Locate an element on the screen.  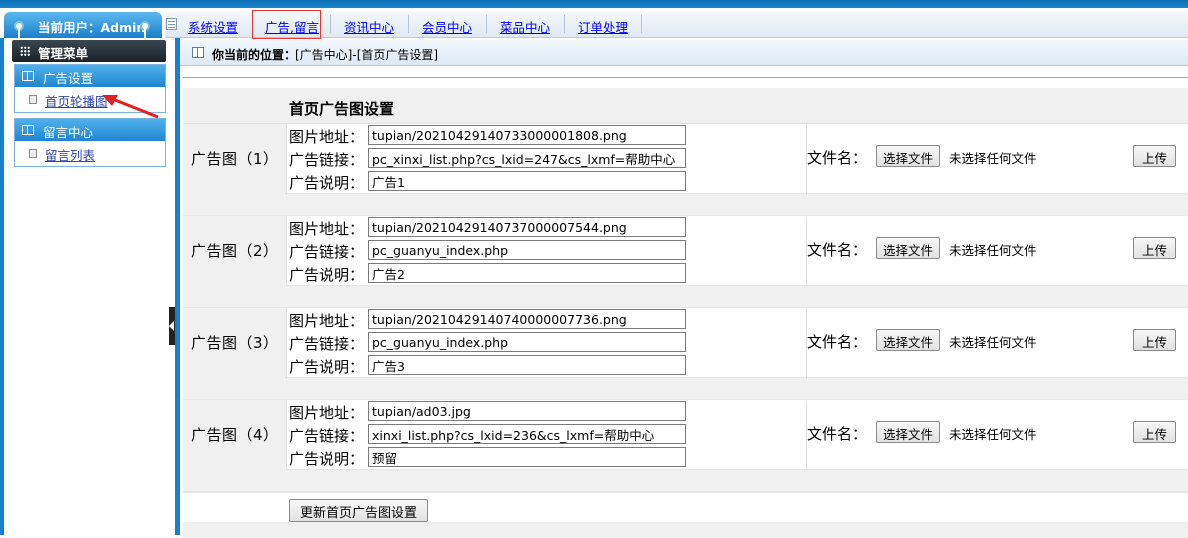
nav-order-processing: 订单处理 is located at coordinates (603, 26).